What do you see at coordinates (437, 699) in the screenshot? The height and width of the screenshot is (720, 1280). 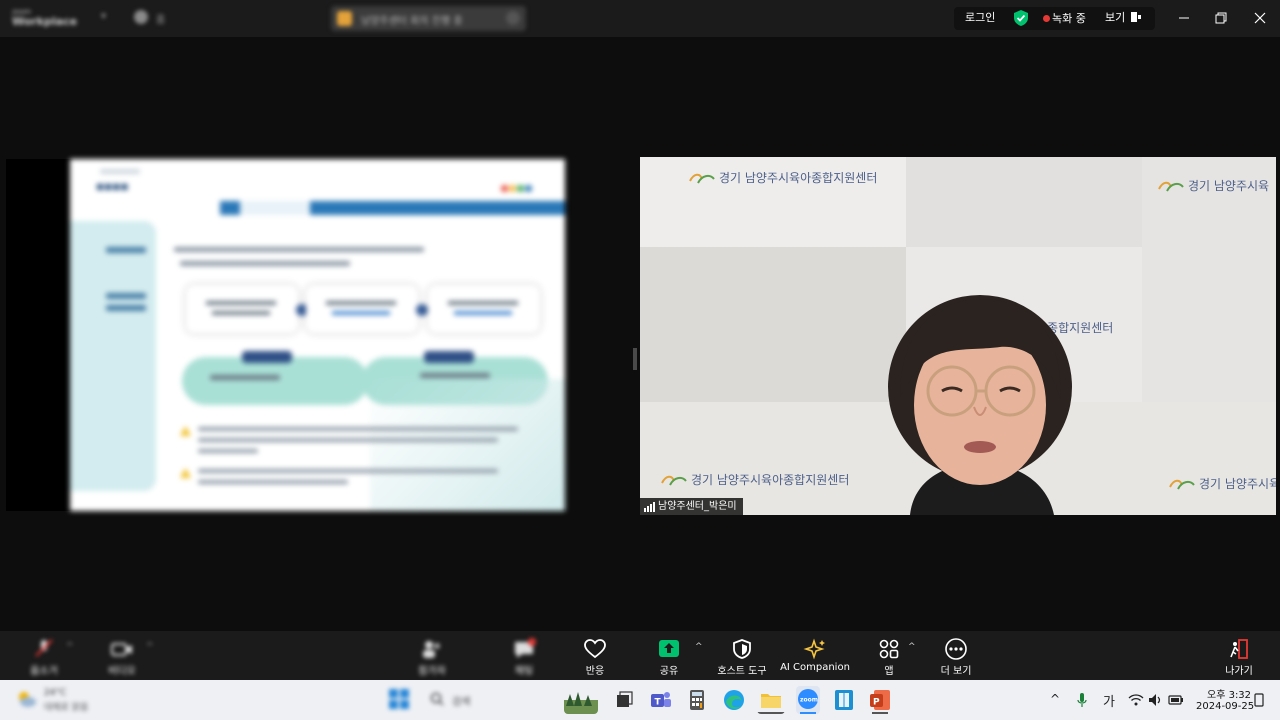 I see `search-icon` at bounding box center [437, 699].